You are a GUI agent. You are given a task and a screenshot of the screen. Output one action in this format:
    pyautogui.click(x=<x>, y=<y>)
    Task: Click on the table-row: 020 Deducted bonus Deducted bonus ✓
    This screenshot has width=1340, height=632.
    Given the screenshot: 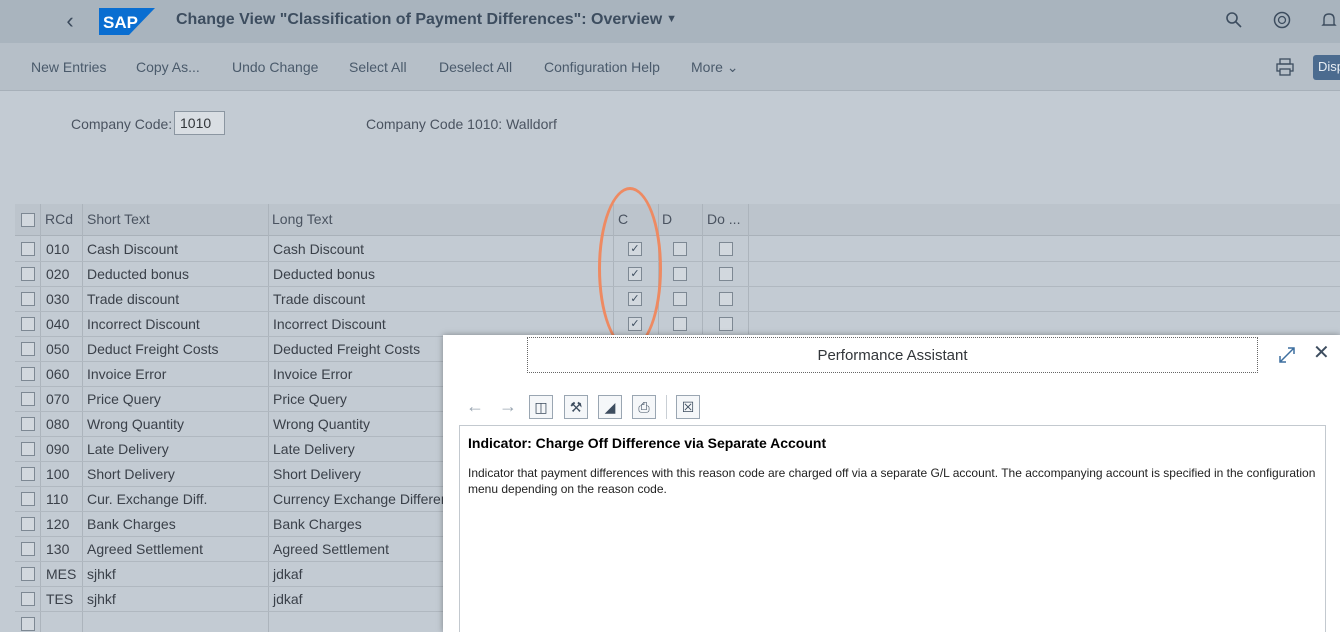 What is the action you would take?
    pyautogui.click(x=677, y=274)
    